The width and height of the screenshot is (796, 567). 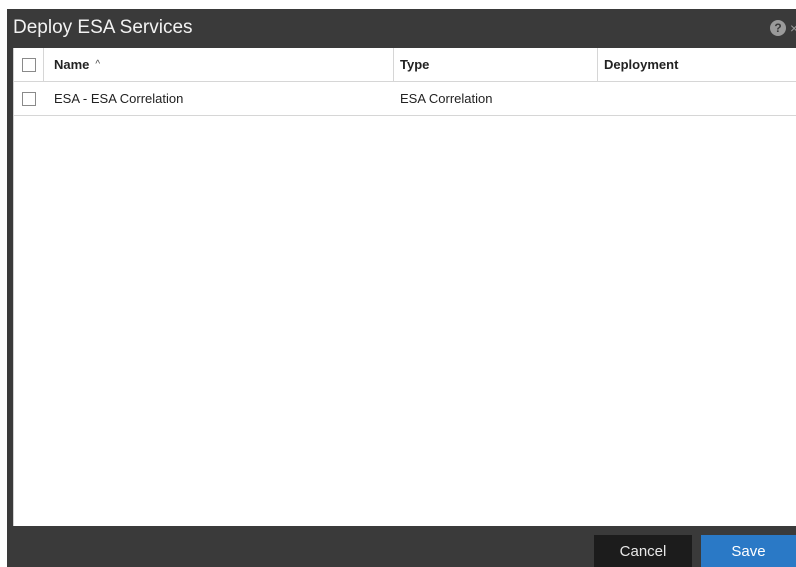 I want to click on help-icon: ?, so click(x=778, y=28).